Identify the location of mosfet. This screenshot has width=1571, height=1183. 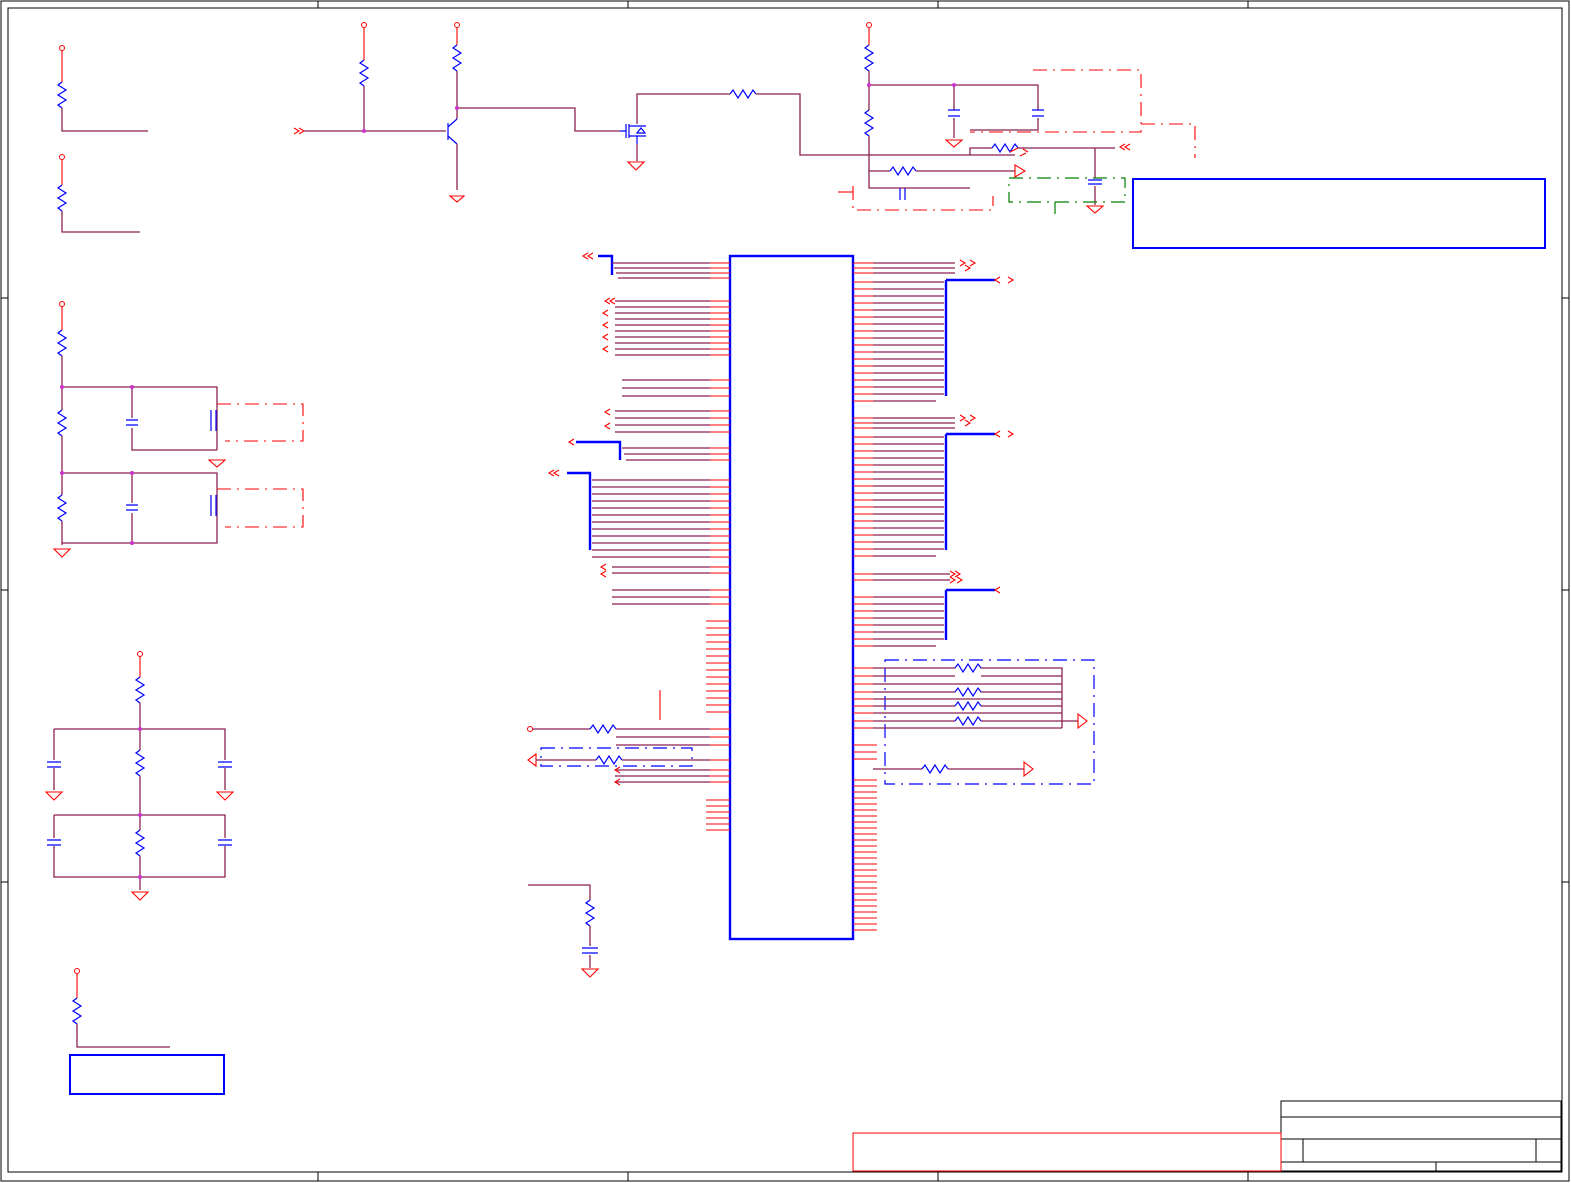
(817, 129).